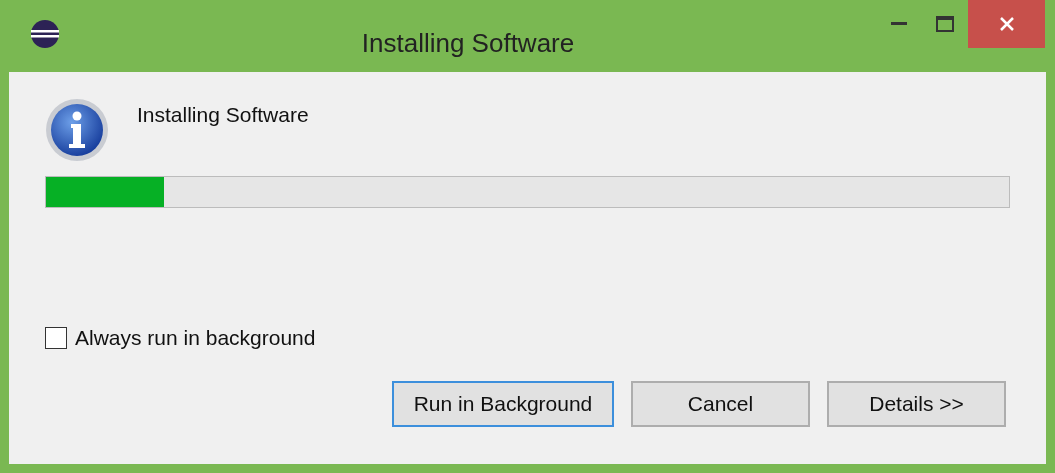 The width and height of the screenshot is (1055, 473). I want to click on maximize-icon, so click(945, 24).